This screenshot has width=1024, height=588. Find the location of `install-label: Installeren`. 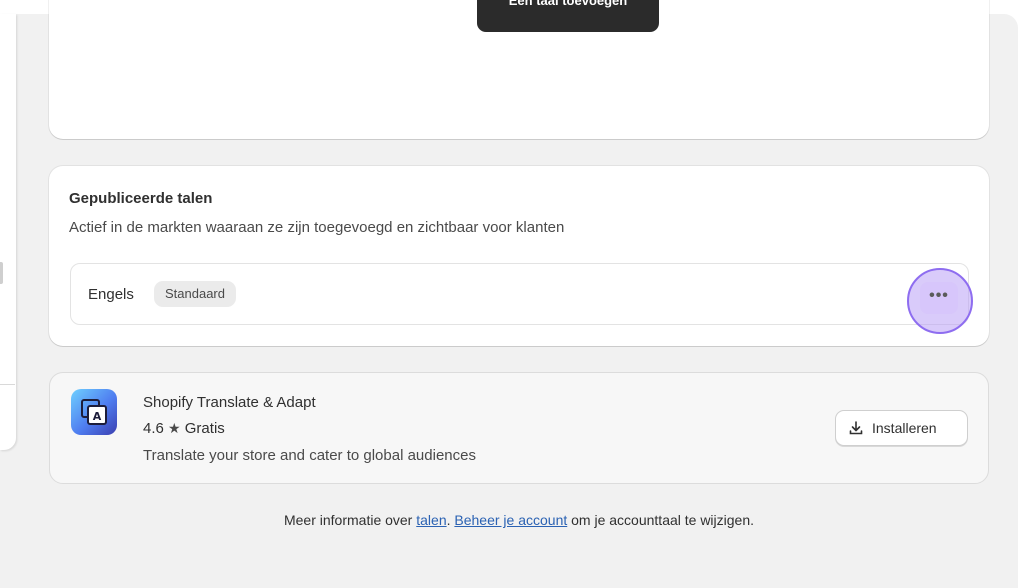

install-label: Installeren is located at coordinates (904, 428).